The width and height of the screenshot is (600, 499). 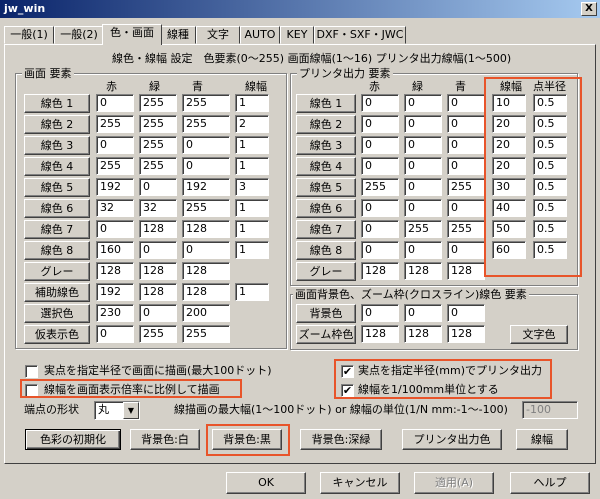 What do you see at coordinates (57, 124) in the screenshot?
I see `screen-row-button-1: 線色 2` at bounding box center [57, 124].